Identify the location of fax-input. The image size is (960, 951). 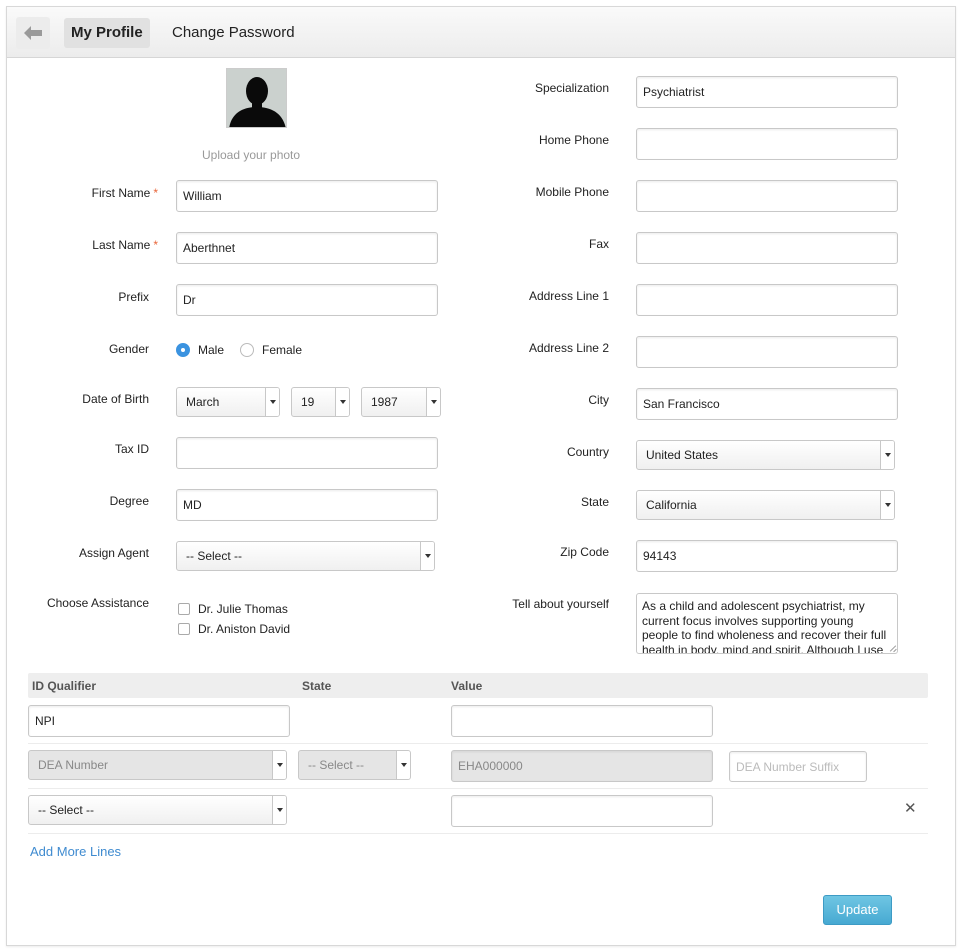
(767, 248).